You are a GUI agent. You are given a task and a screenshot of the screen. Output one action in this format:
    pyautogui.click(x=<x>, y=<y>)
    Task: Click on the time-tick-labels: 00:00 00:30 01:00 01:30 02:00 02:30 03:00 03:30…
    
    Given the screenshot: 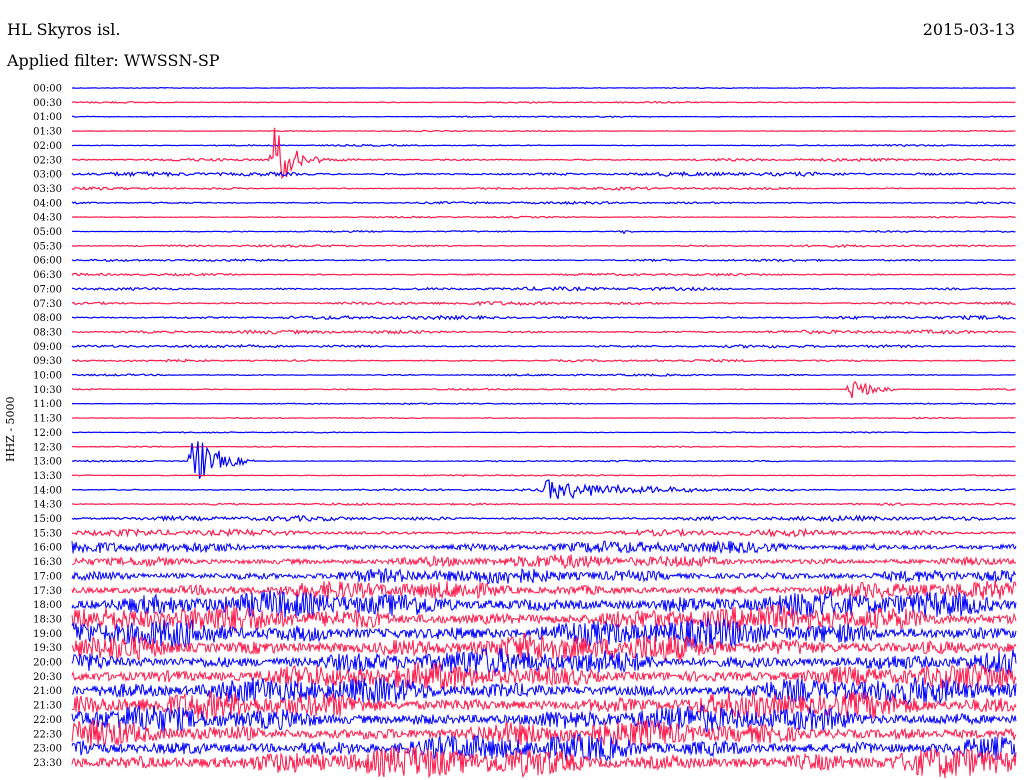 What is the action you would take?
    pyautogui.click(x=47, y=426)
    